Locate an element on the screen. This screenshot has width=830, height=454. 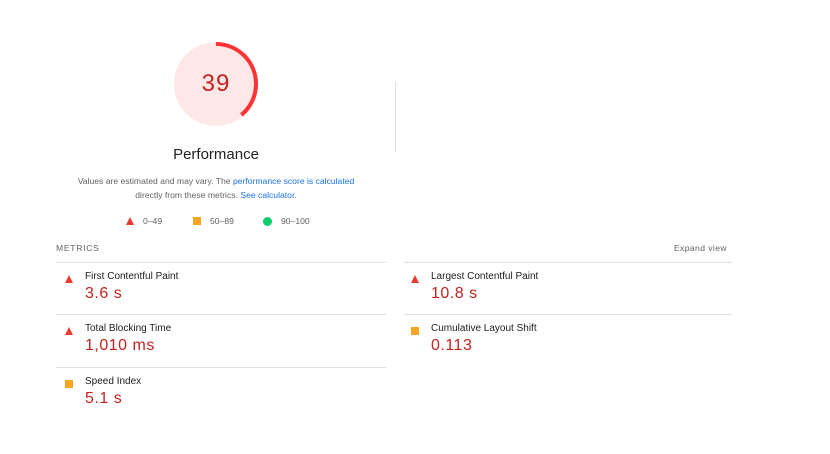
category-title: Performance is located at coordinates (216, 154).